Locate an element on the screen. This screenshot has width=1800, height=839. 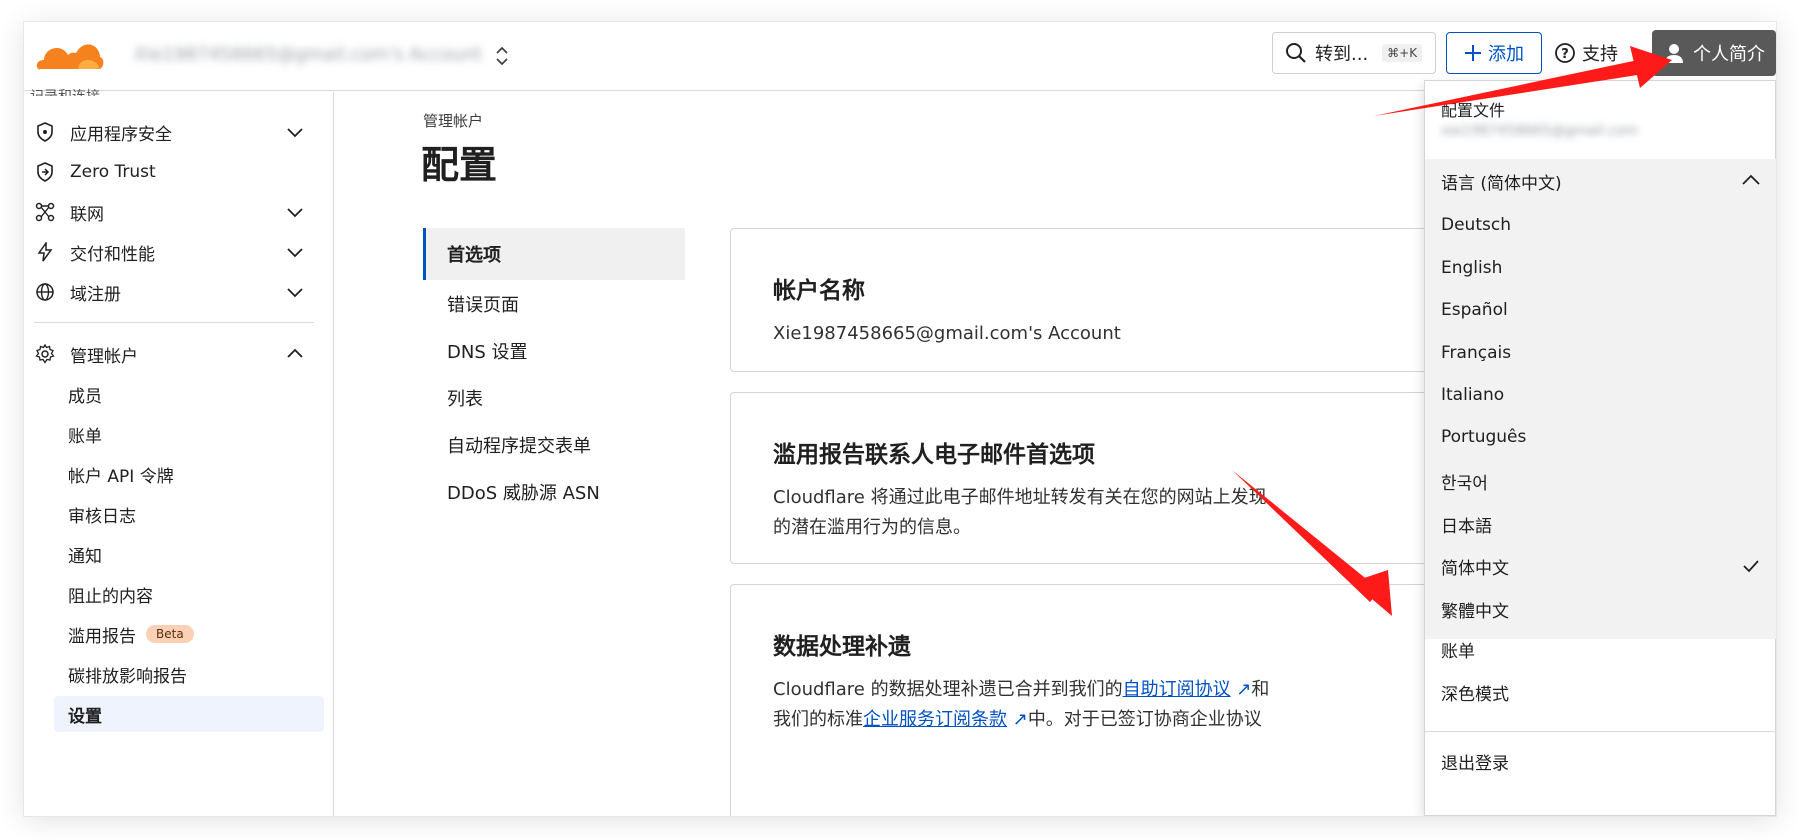
menu-item-billing: 账单 is located at coordinates (1458, 649).